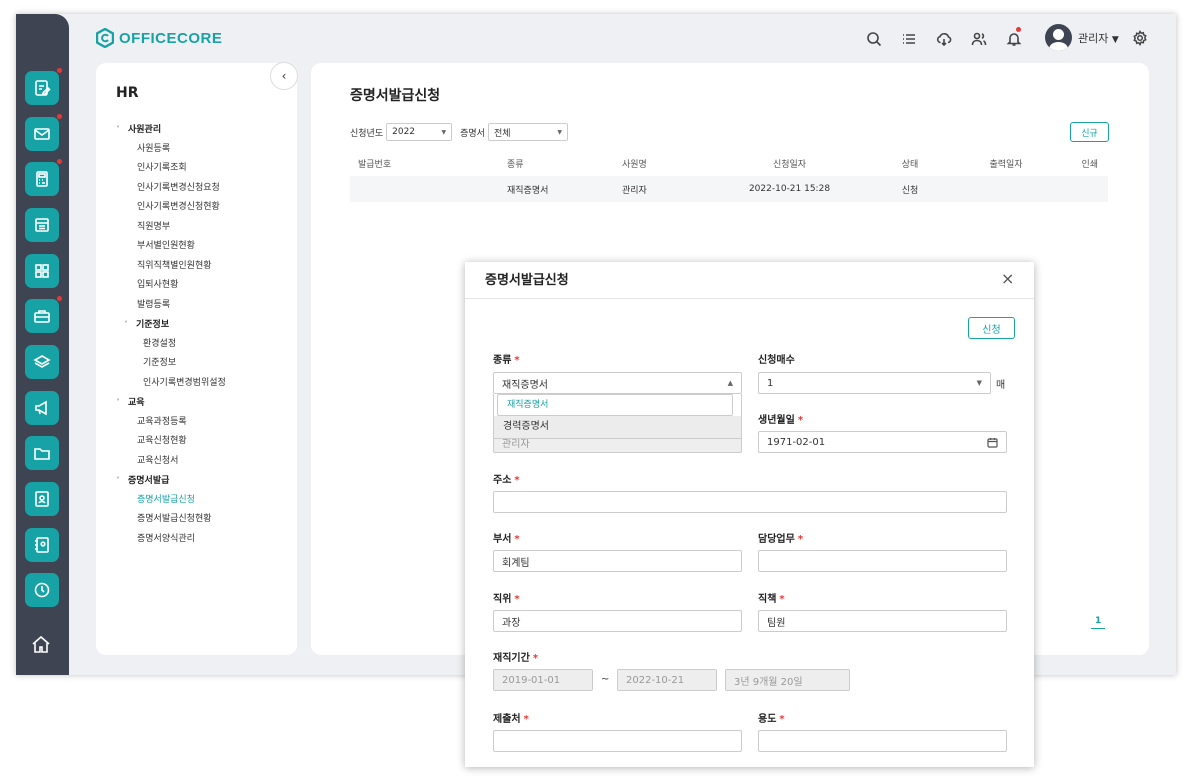  I want to click on dept-label: 부서 *, so click(506, 539).